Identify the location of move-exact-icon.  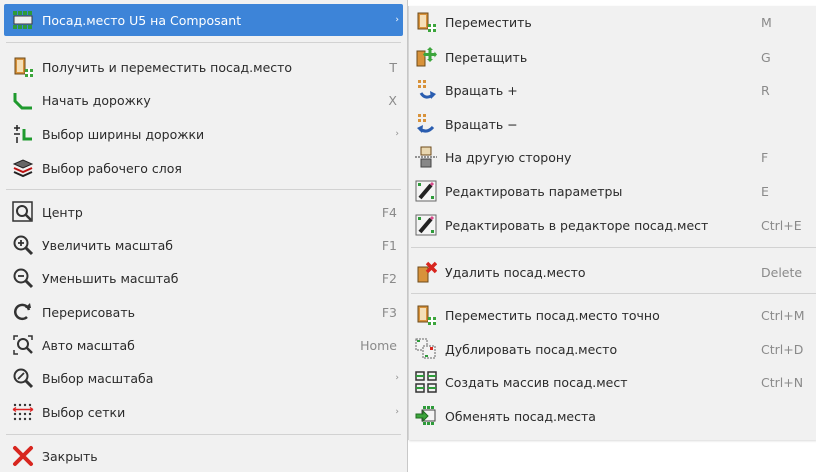
(426, 315).